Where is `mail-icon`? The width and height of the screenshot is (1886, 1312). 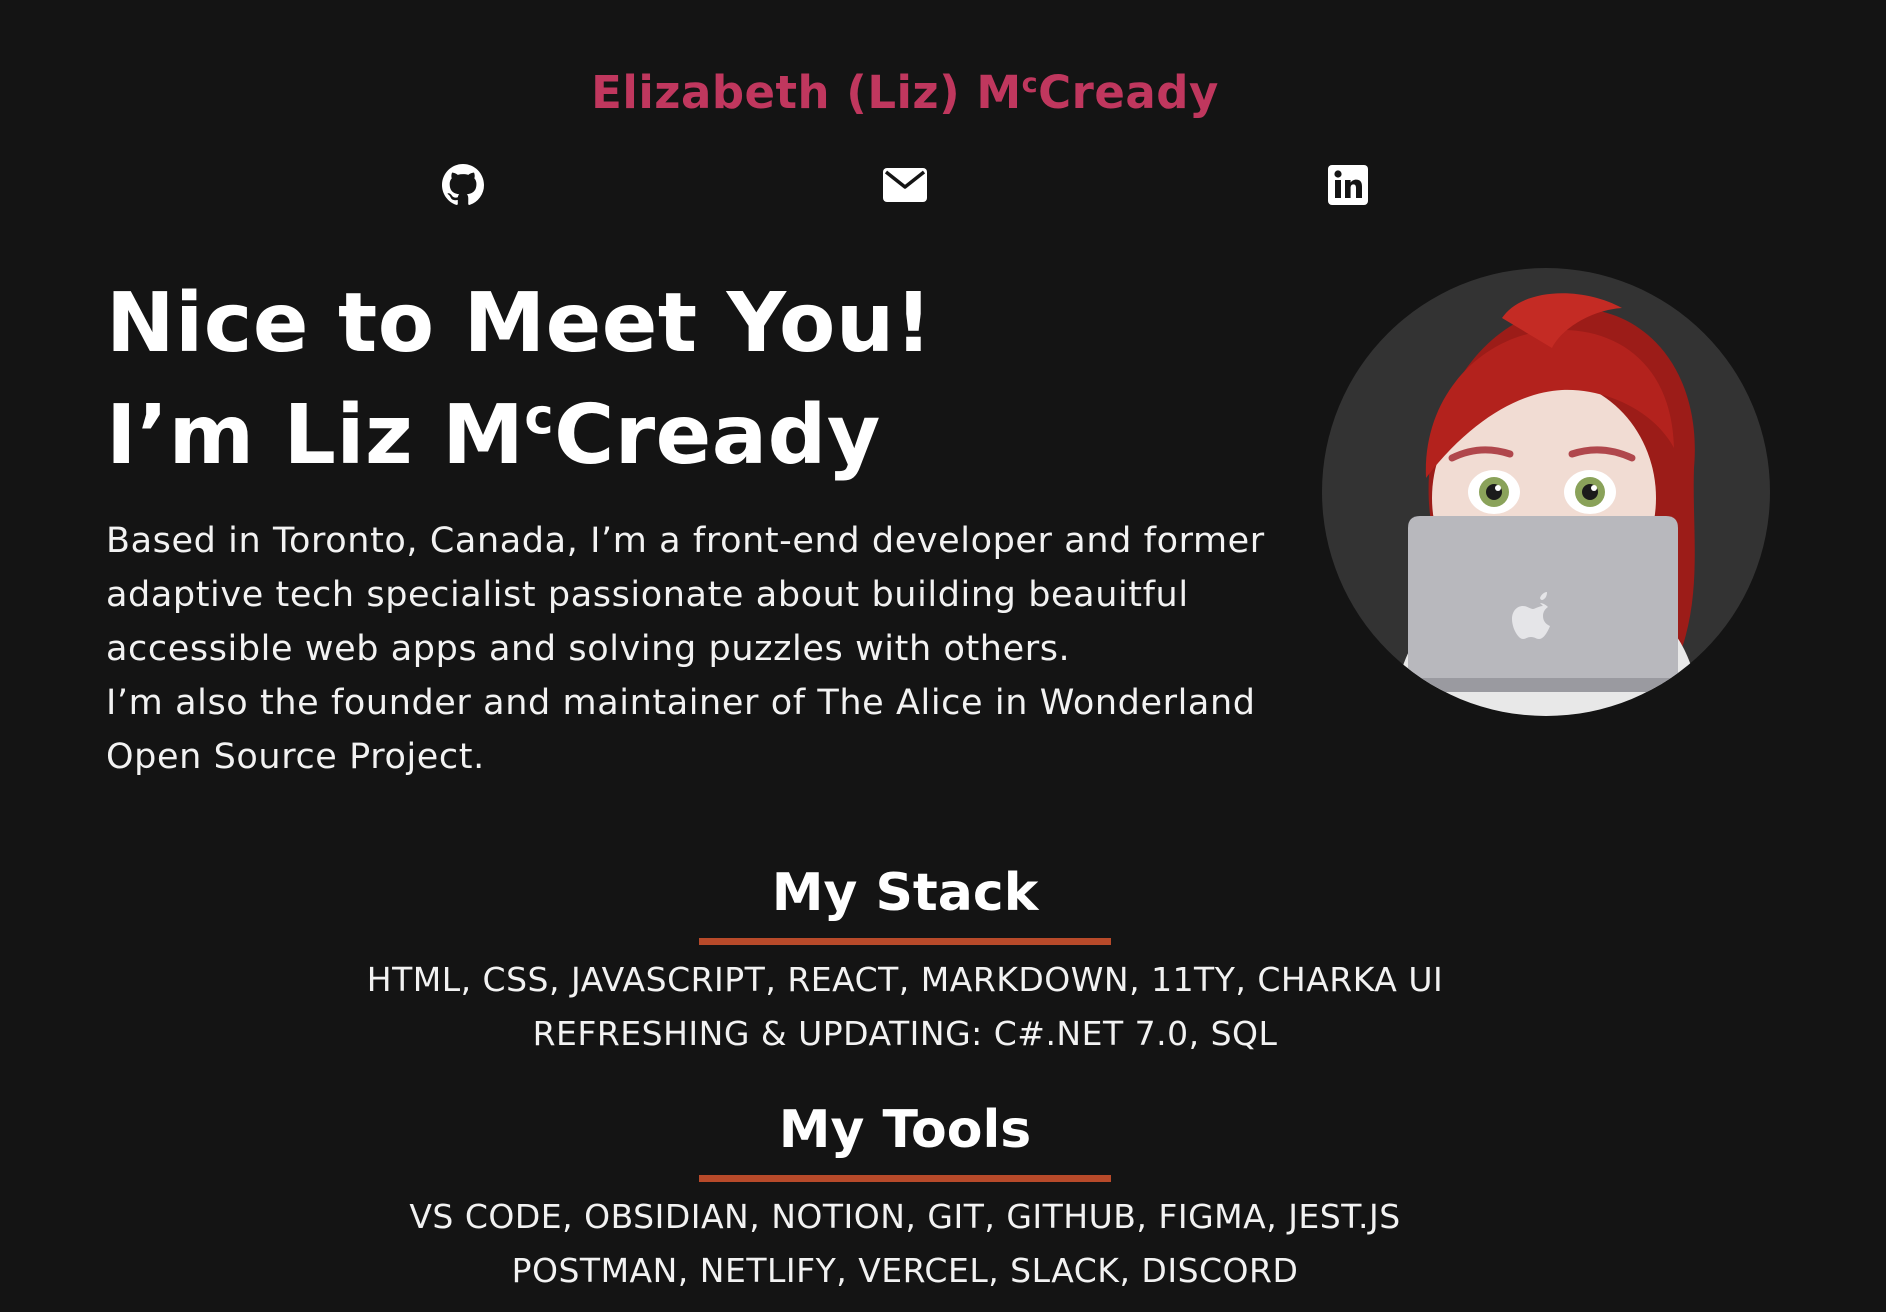 mail-icon is located at coordinates (905, 185).